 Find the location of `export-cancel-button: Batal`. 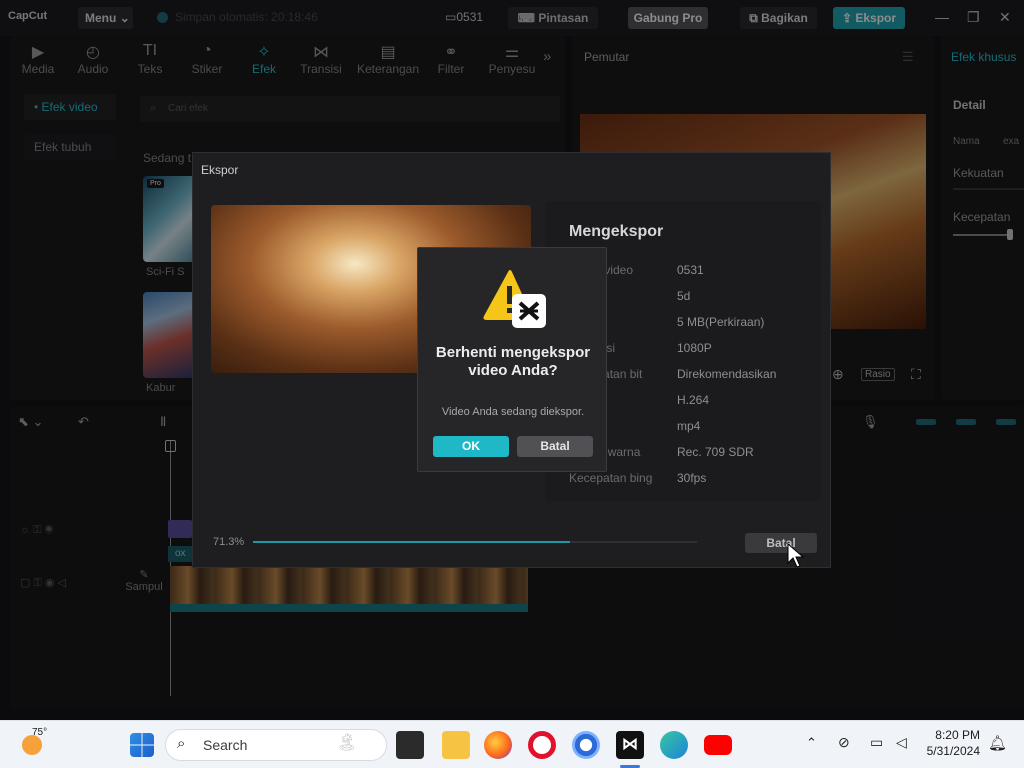

export-cancel-button: Batal is located at coordinates (781, 543).